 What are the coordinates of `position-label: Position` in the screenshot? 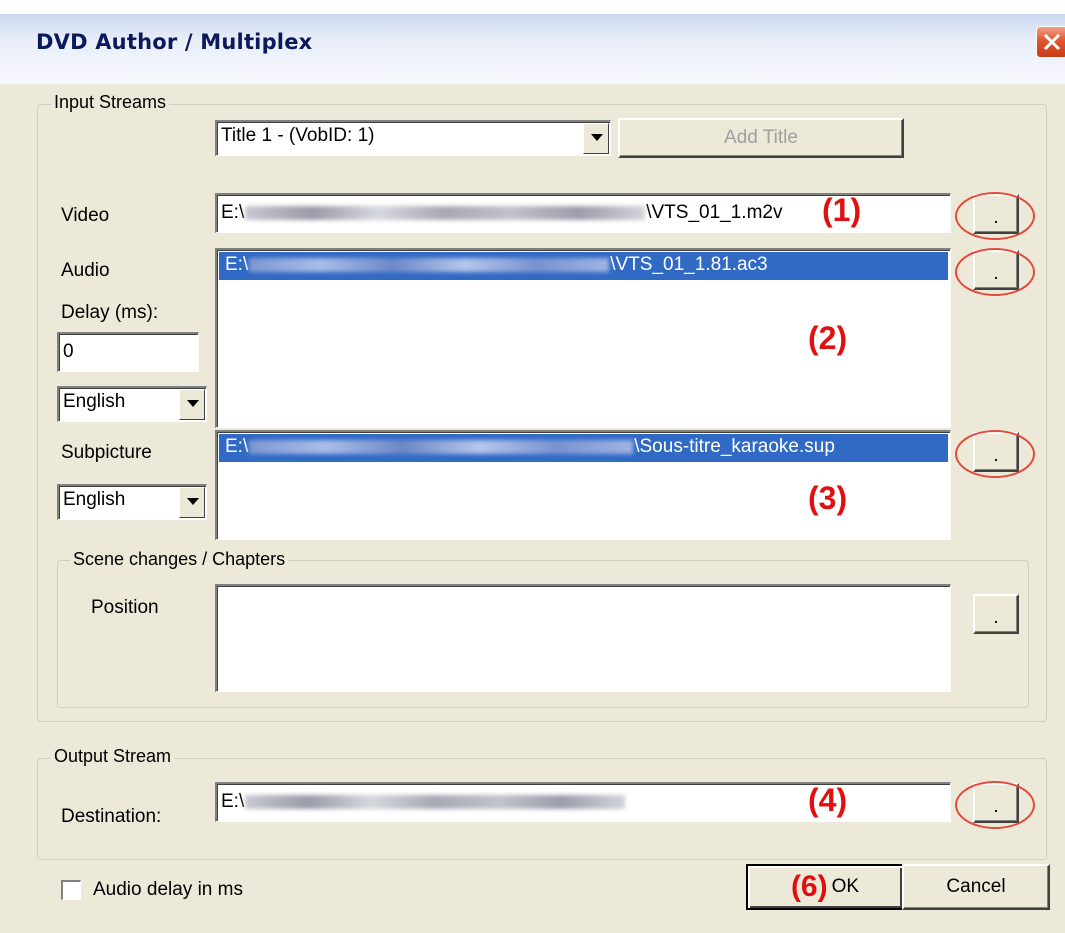 It's located at (125, 607).